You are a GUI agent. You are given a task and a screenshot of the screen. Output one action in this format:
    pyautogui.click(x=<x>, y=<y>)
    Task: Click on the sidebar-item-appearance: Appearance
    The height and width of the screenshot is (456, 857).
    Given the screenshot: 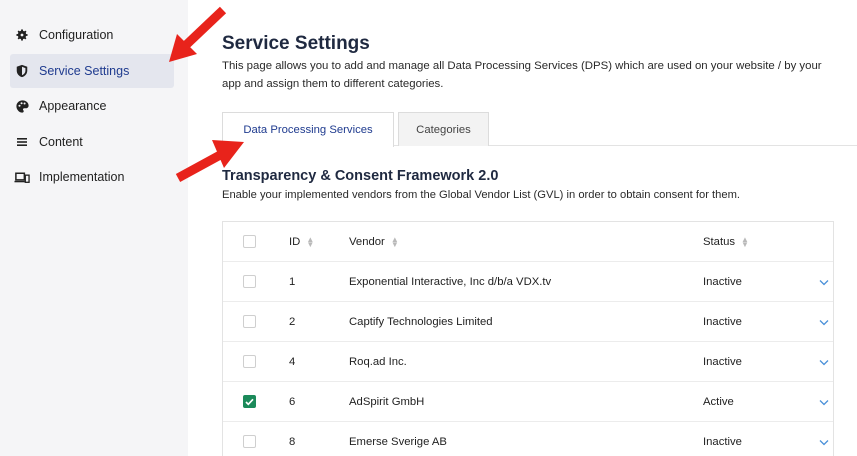 What is the action you would take?
    pyautogui.click(x=92, y=106)
    